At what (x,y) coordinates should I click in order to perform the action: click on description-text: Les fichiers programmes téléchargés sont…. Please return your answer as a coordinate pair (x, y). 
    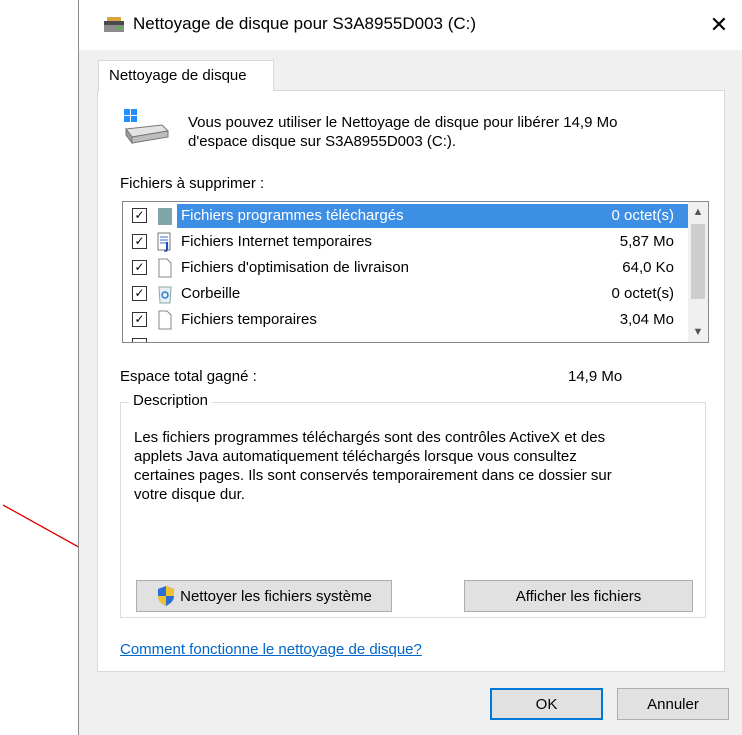
    Looking at the image, I should click on (406, 466).